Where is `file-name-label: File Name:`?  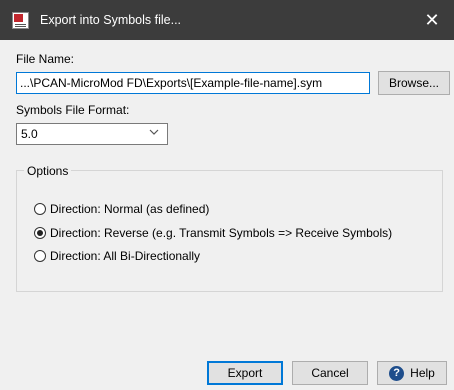
file-name-label: File Name: is located at coordinates (45, 59).